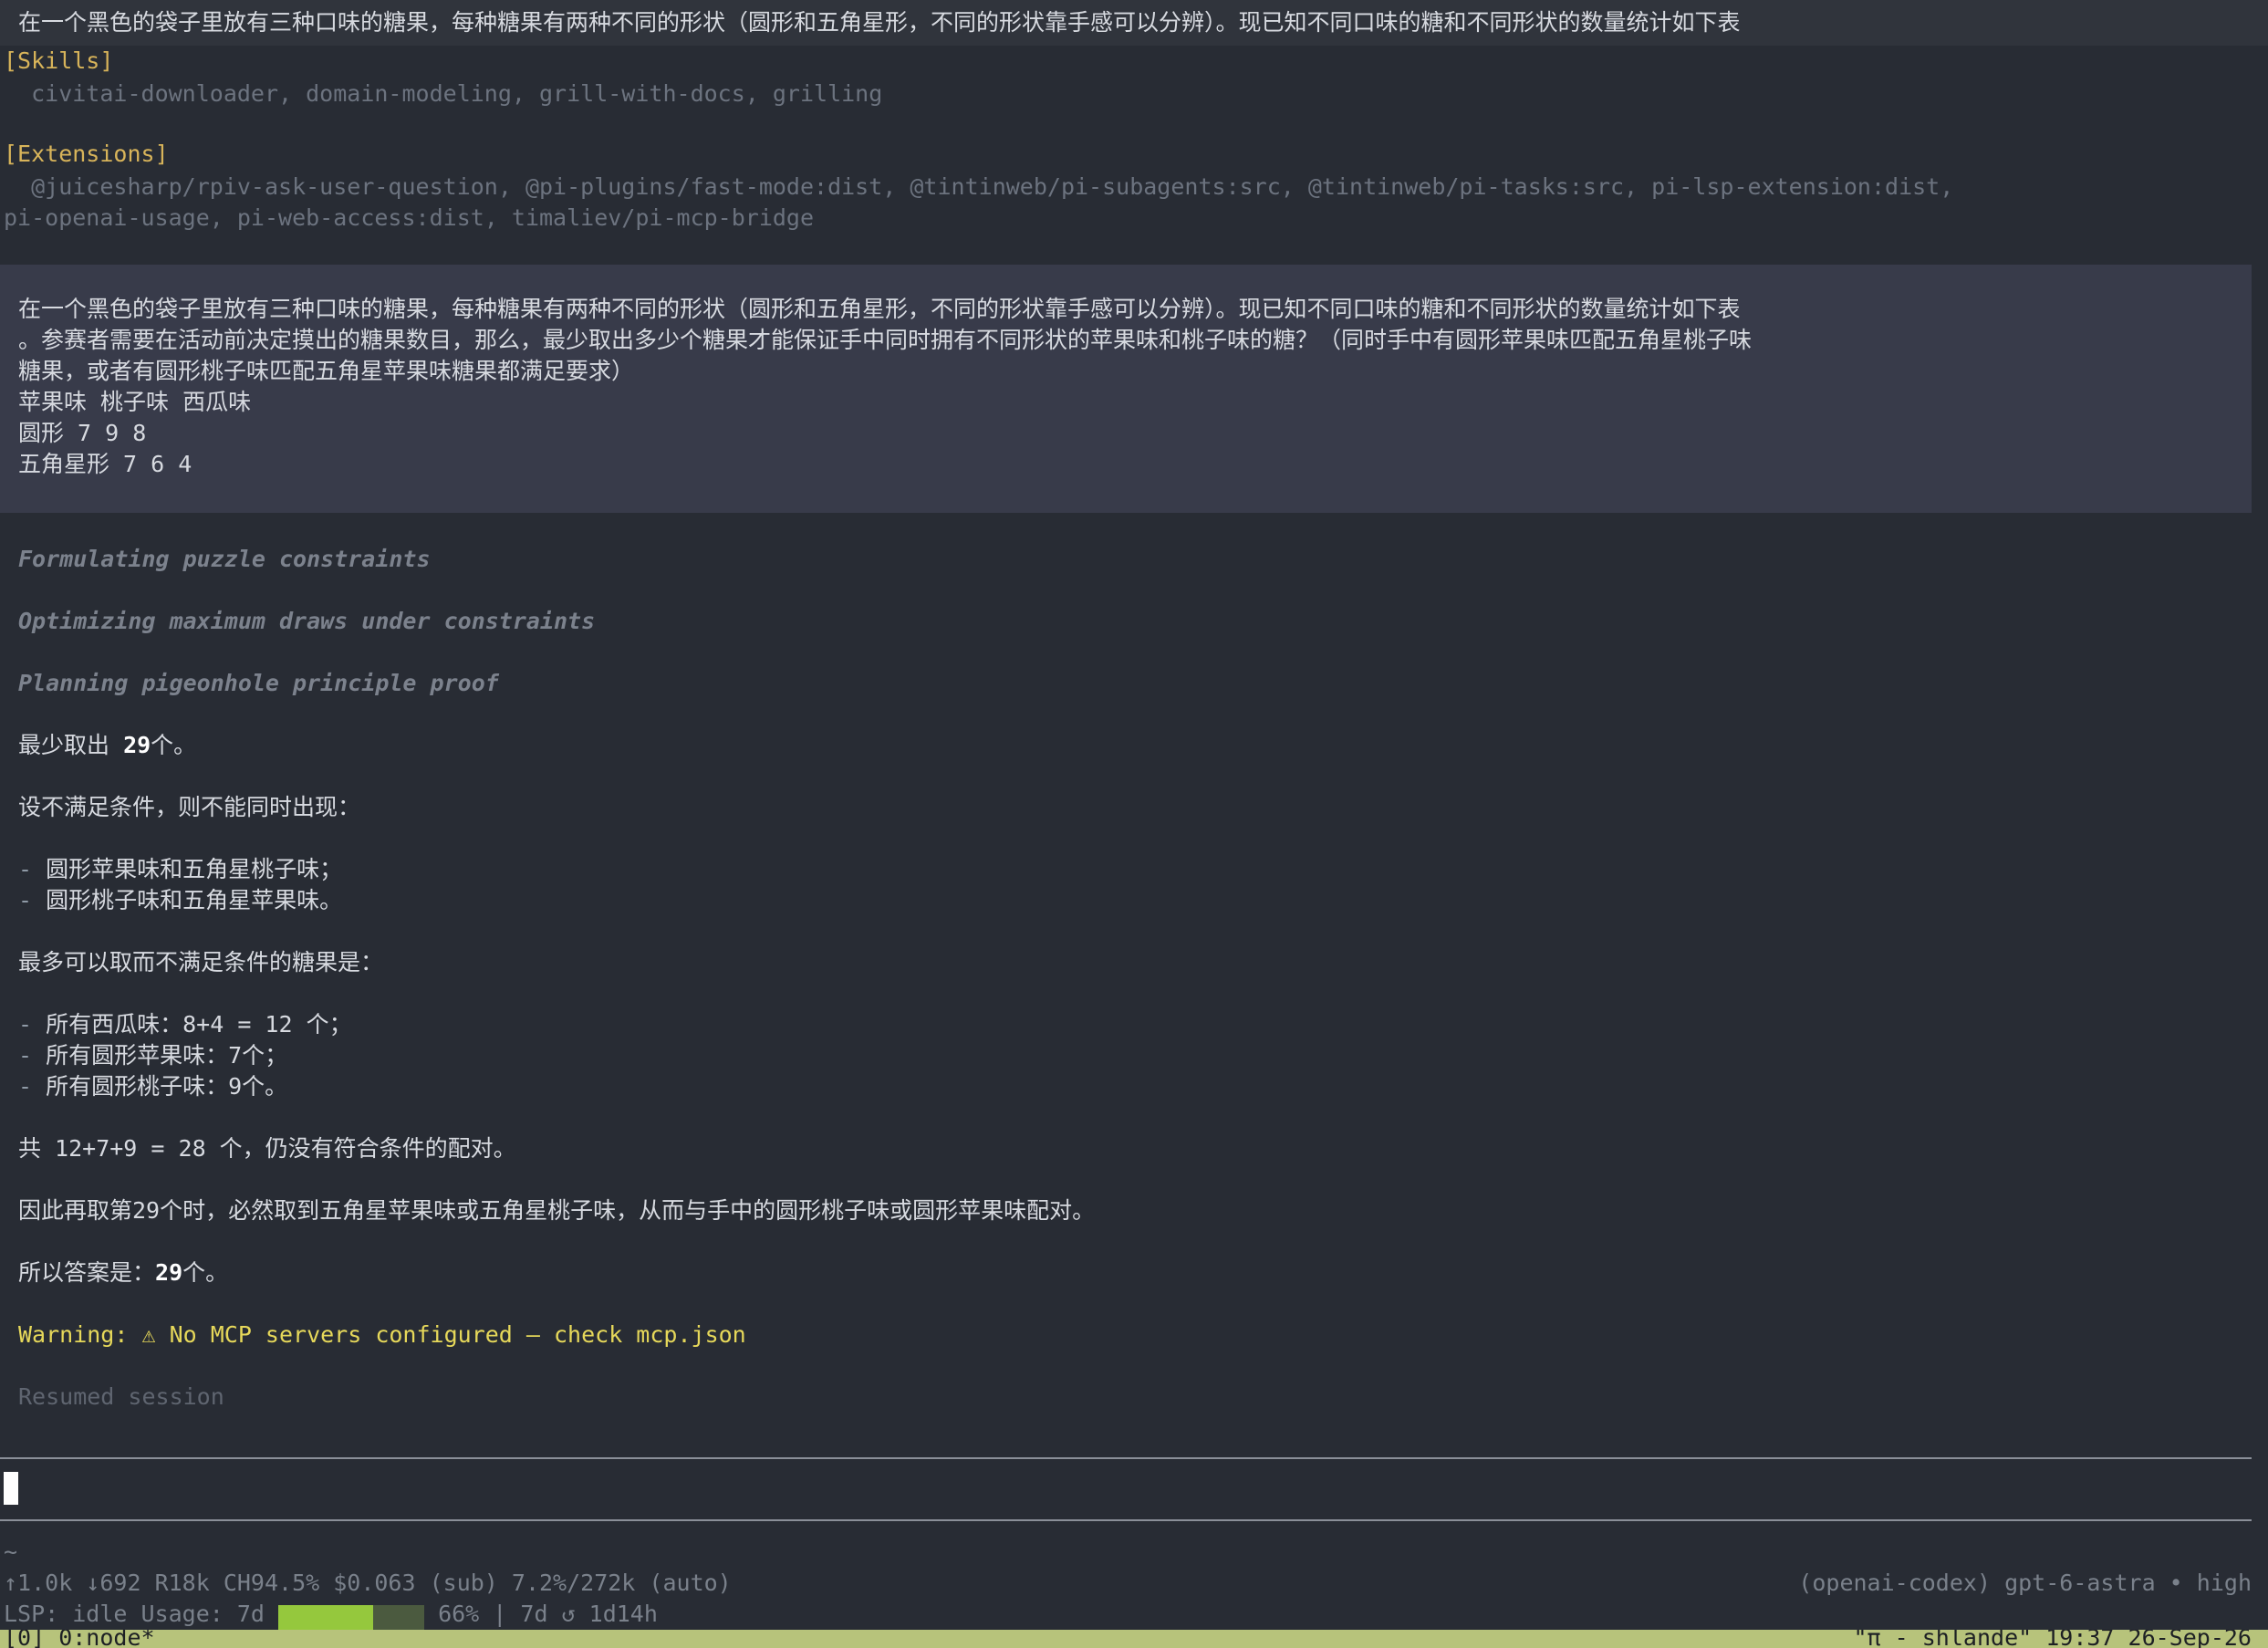 This screenshot has width=2268, height=1648. What do you see at coordinates (167, 1055) in the screenshot?
I see `bullet-text: 所有圆形苹果味：7个；` at bounding box center [167, 1055].